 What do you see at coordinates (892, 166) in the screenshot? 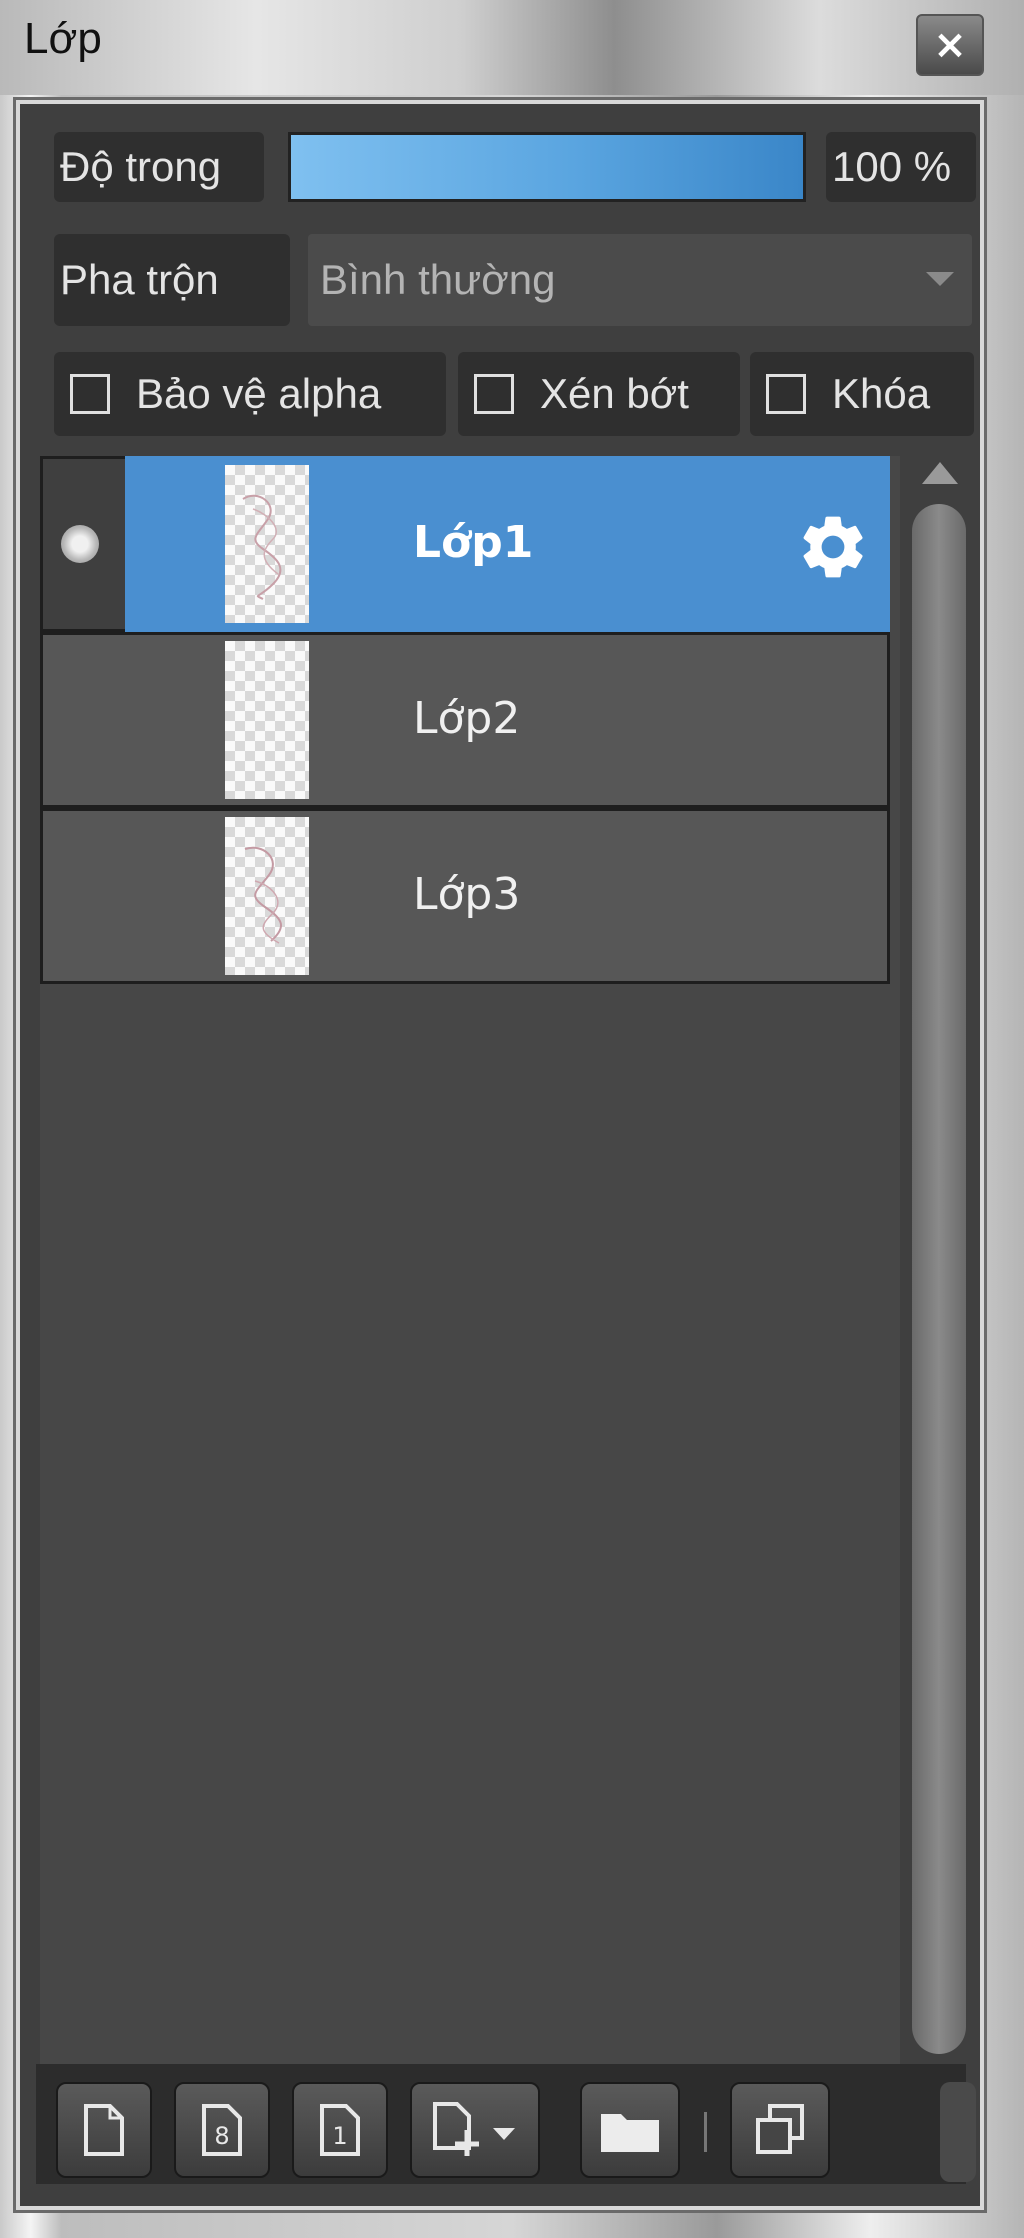
I see `opacity-value: 100 %` at bounding box center [892, 166].